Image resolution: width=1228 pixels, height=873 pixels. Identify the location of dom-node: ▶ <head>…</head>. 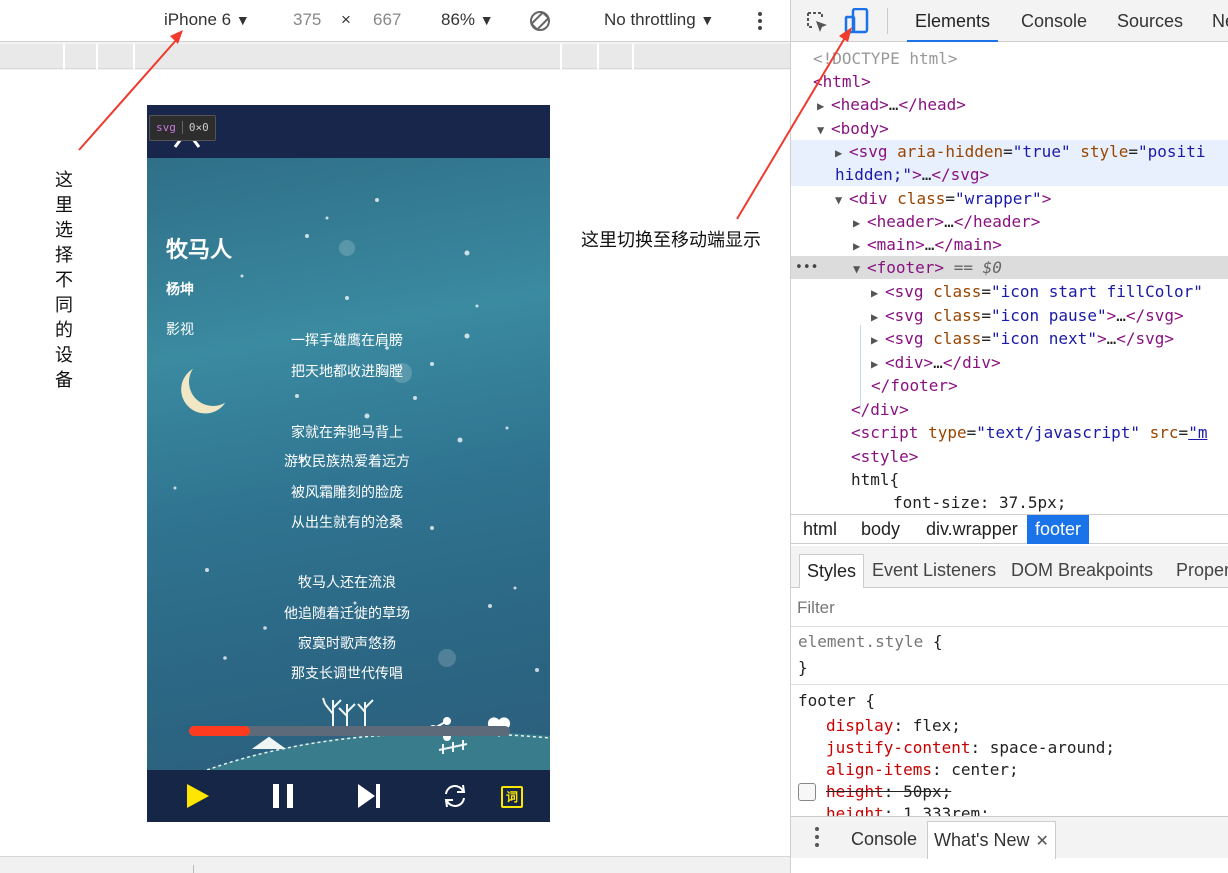
(1009, 104).